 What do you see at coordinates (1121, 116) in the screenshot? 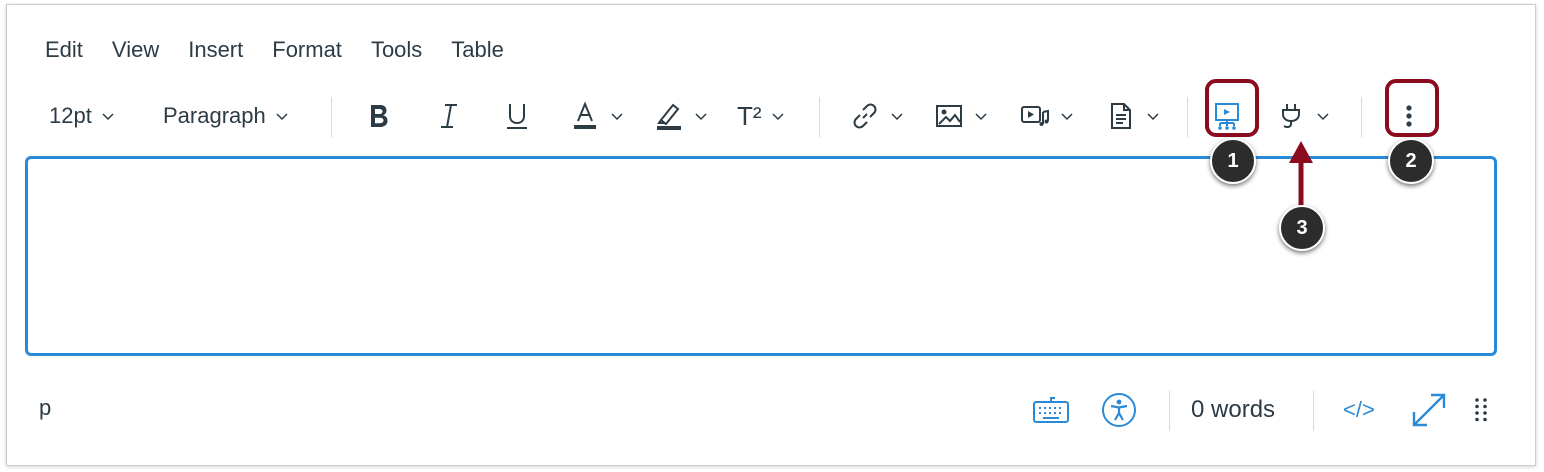
I see `document-icon` at bounding box center [1121, 116].